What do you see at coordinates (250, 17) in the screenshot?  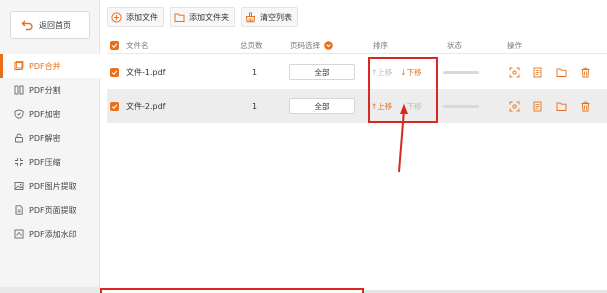 I see `broom-icon` at bounding box center [250, 17].